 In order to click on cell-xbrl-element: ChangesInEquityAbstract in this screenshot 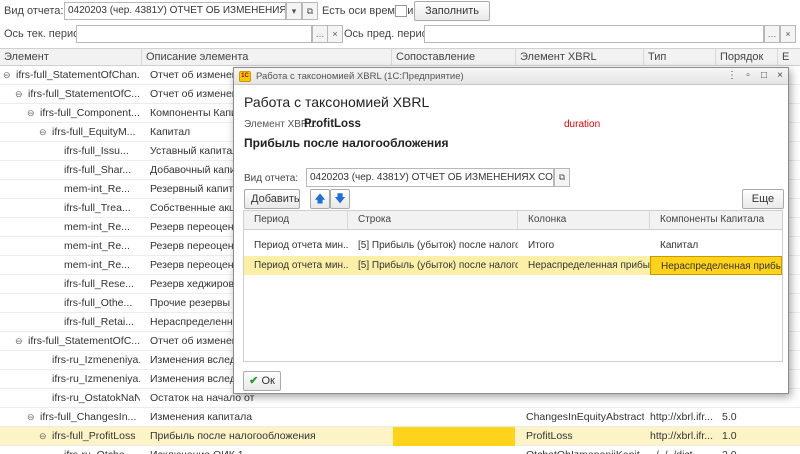, I will do `click(585, 417)`.